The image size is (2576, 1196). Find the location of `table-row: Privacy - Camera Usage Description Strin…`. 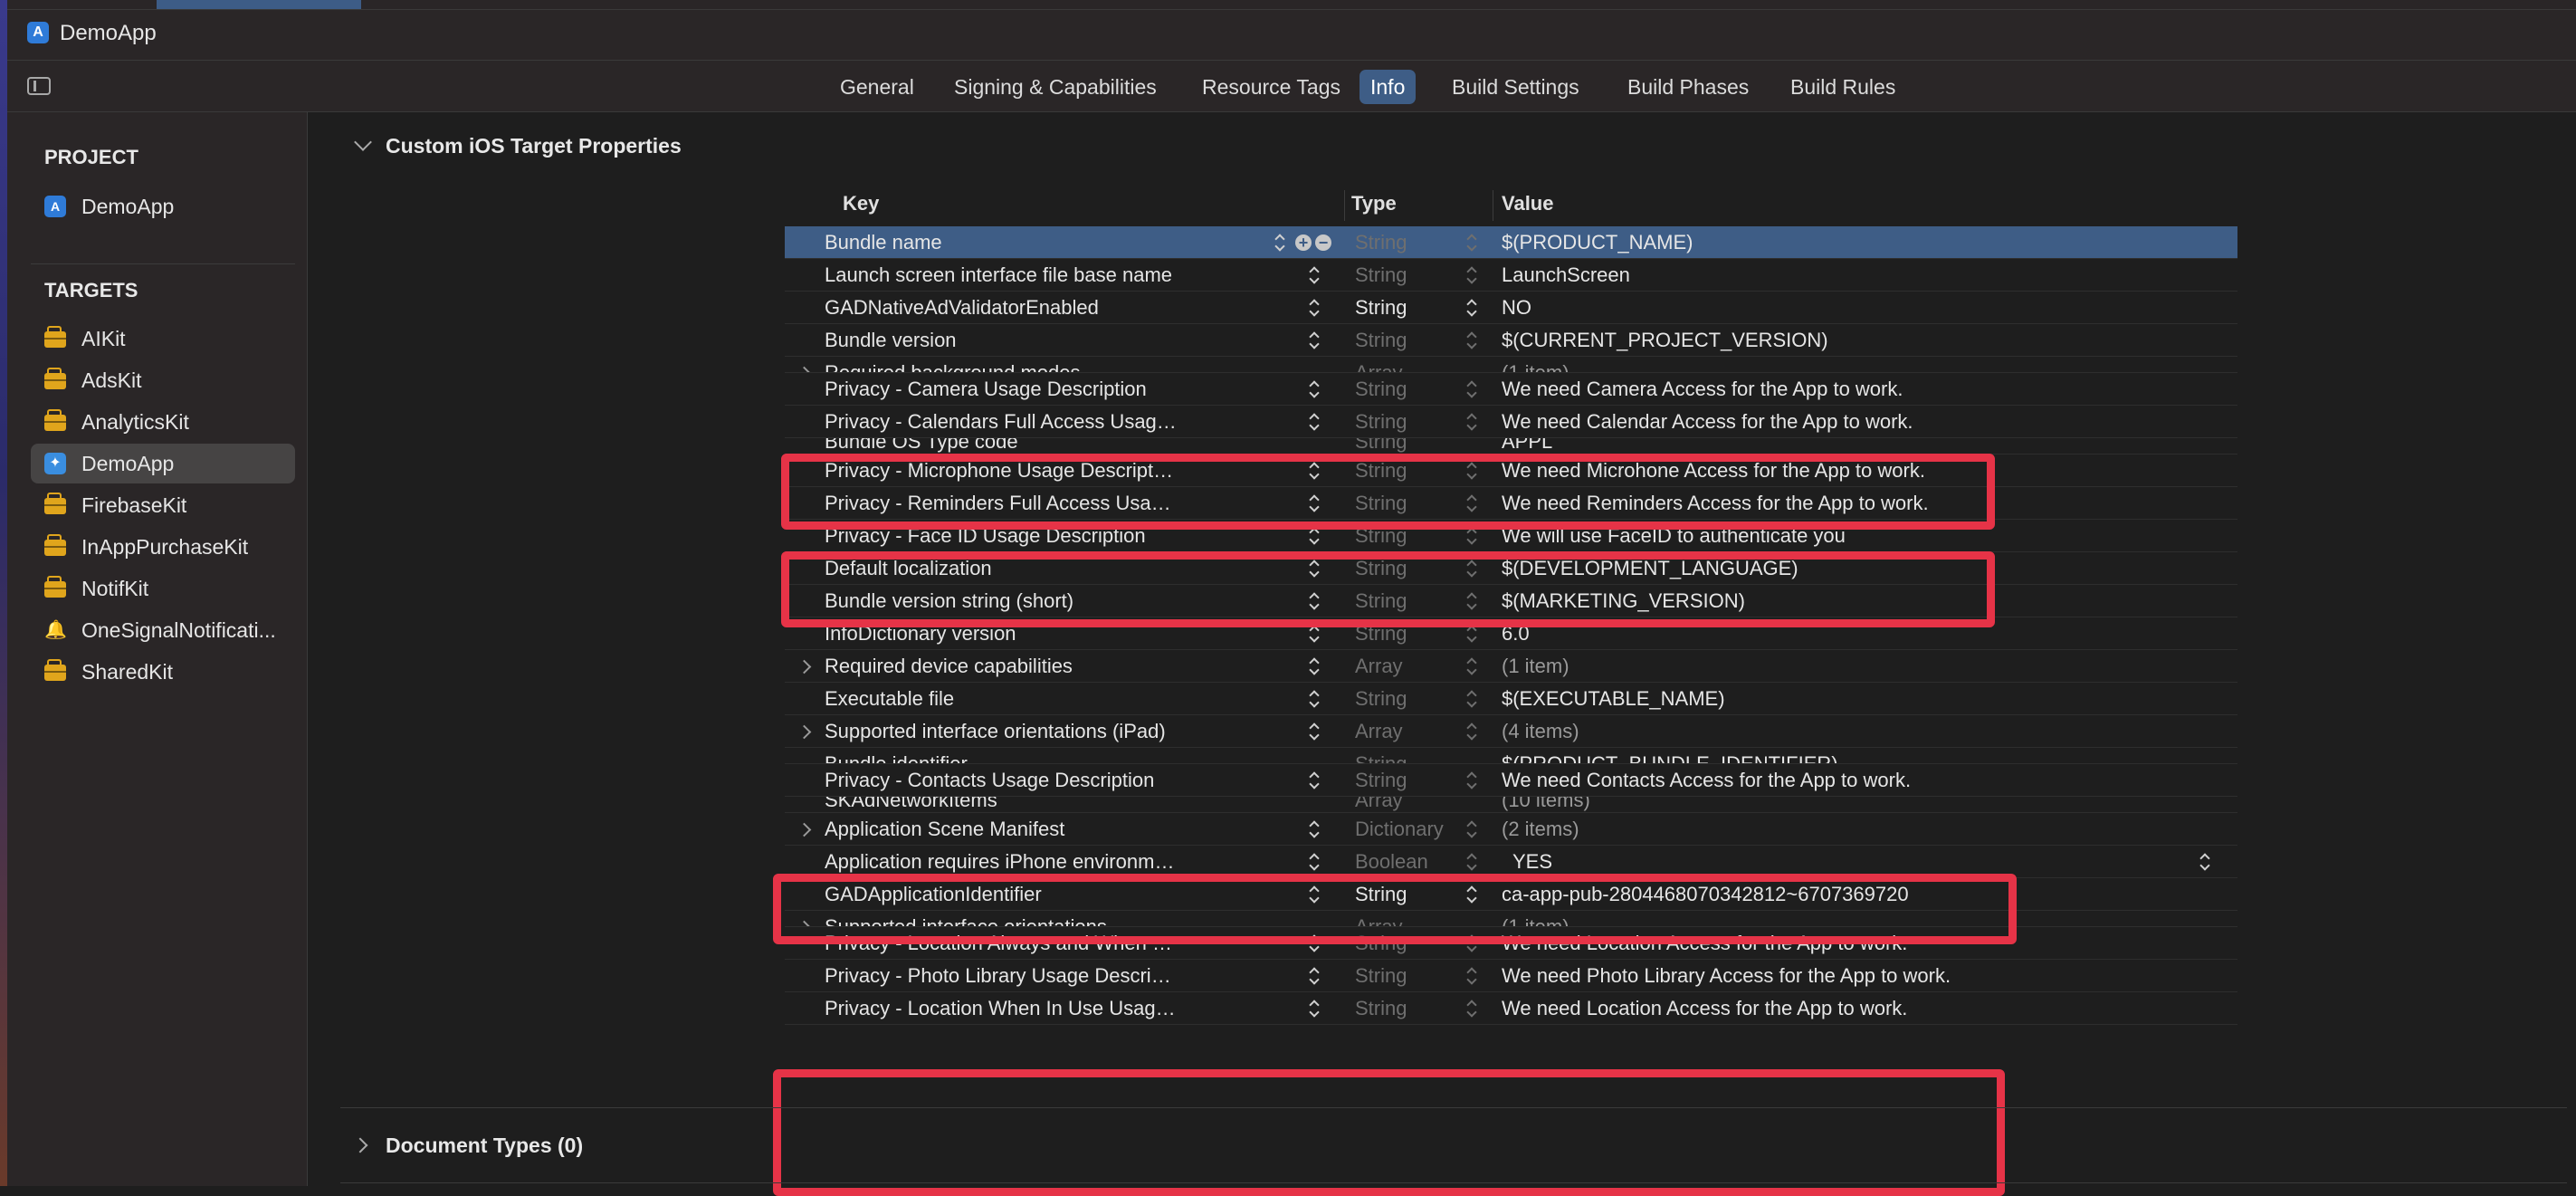

table-row: Privacy - Camera Usage Description Strin… is located at coordinates (1511, 389).